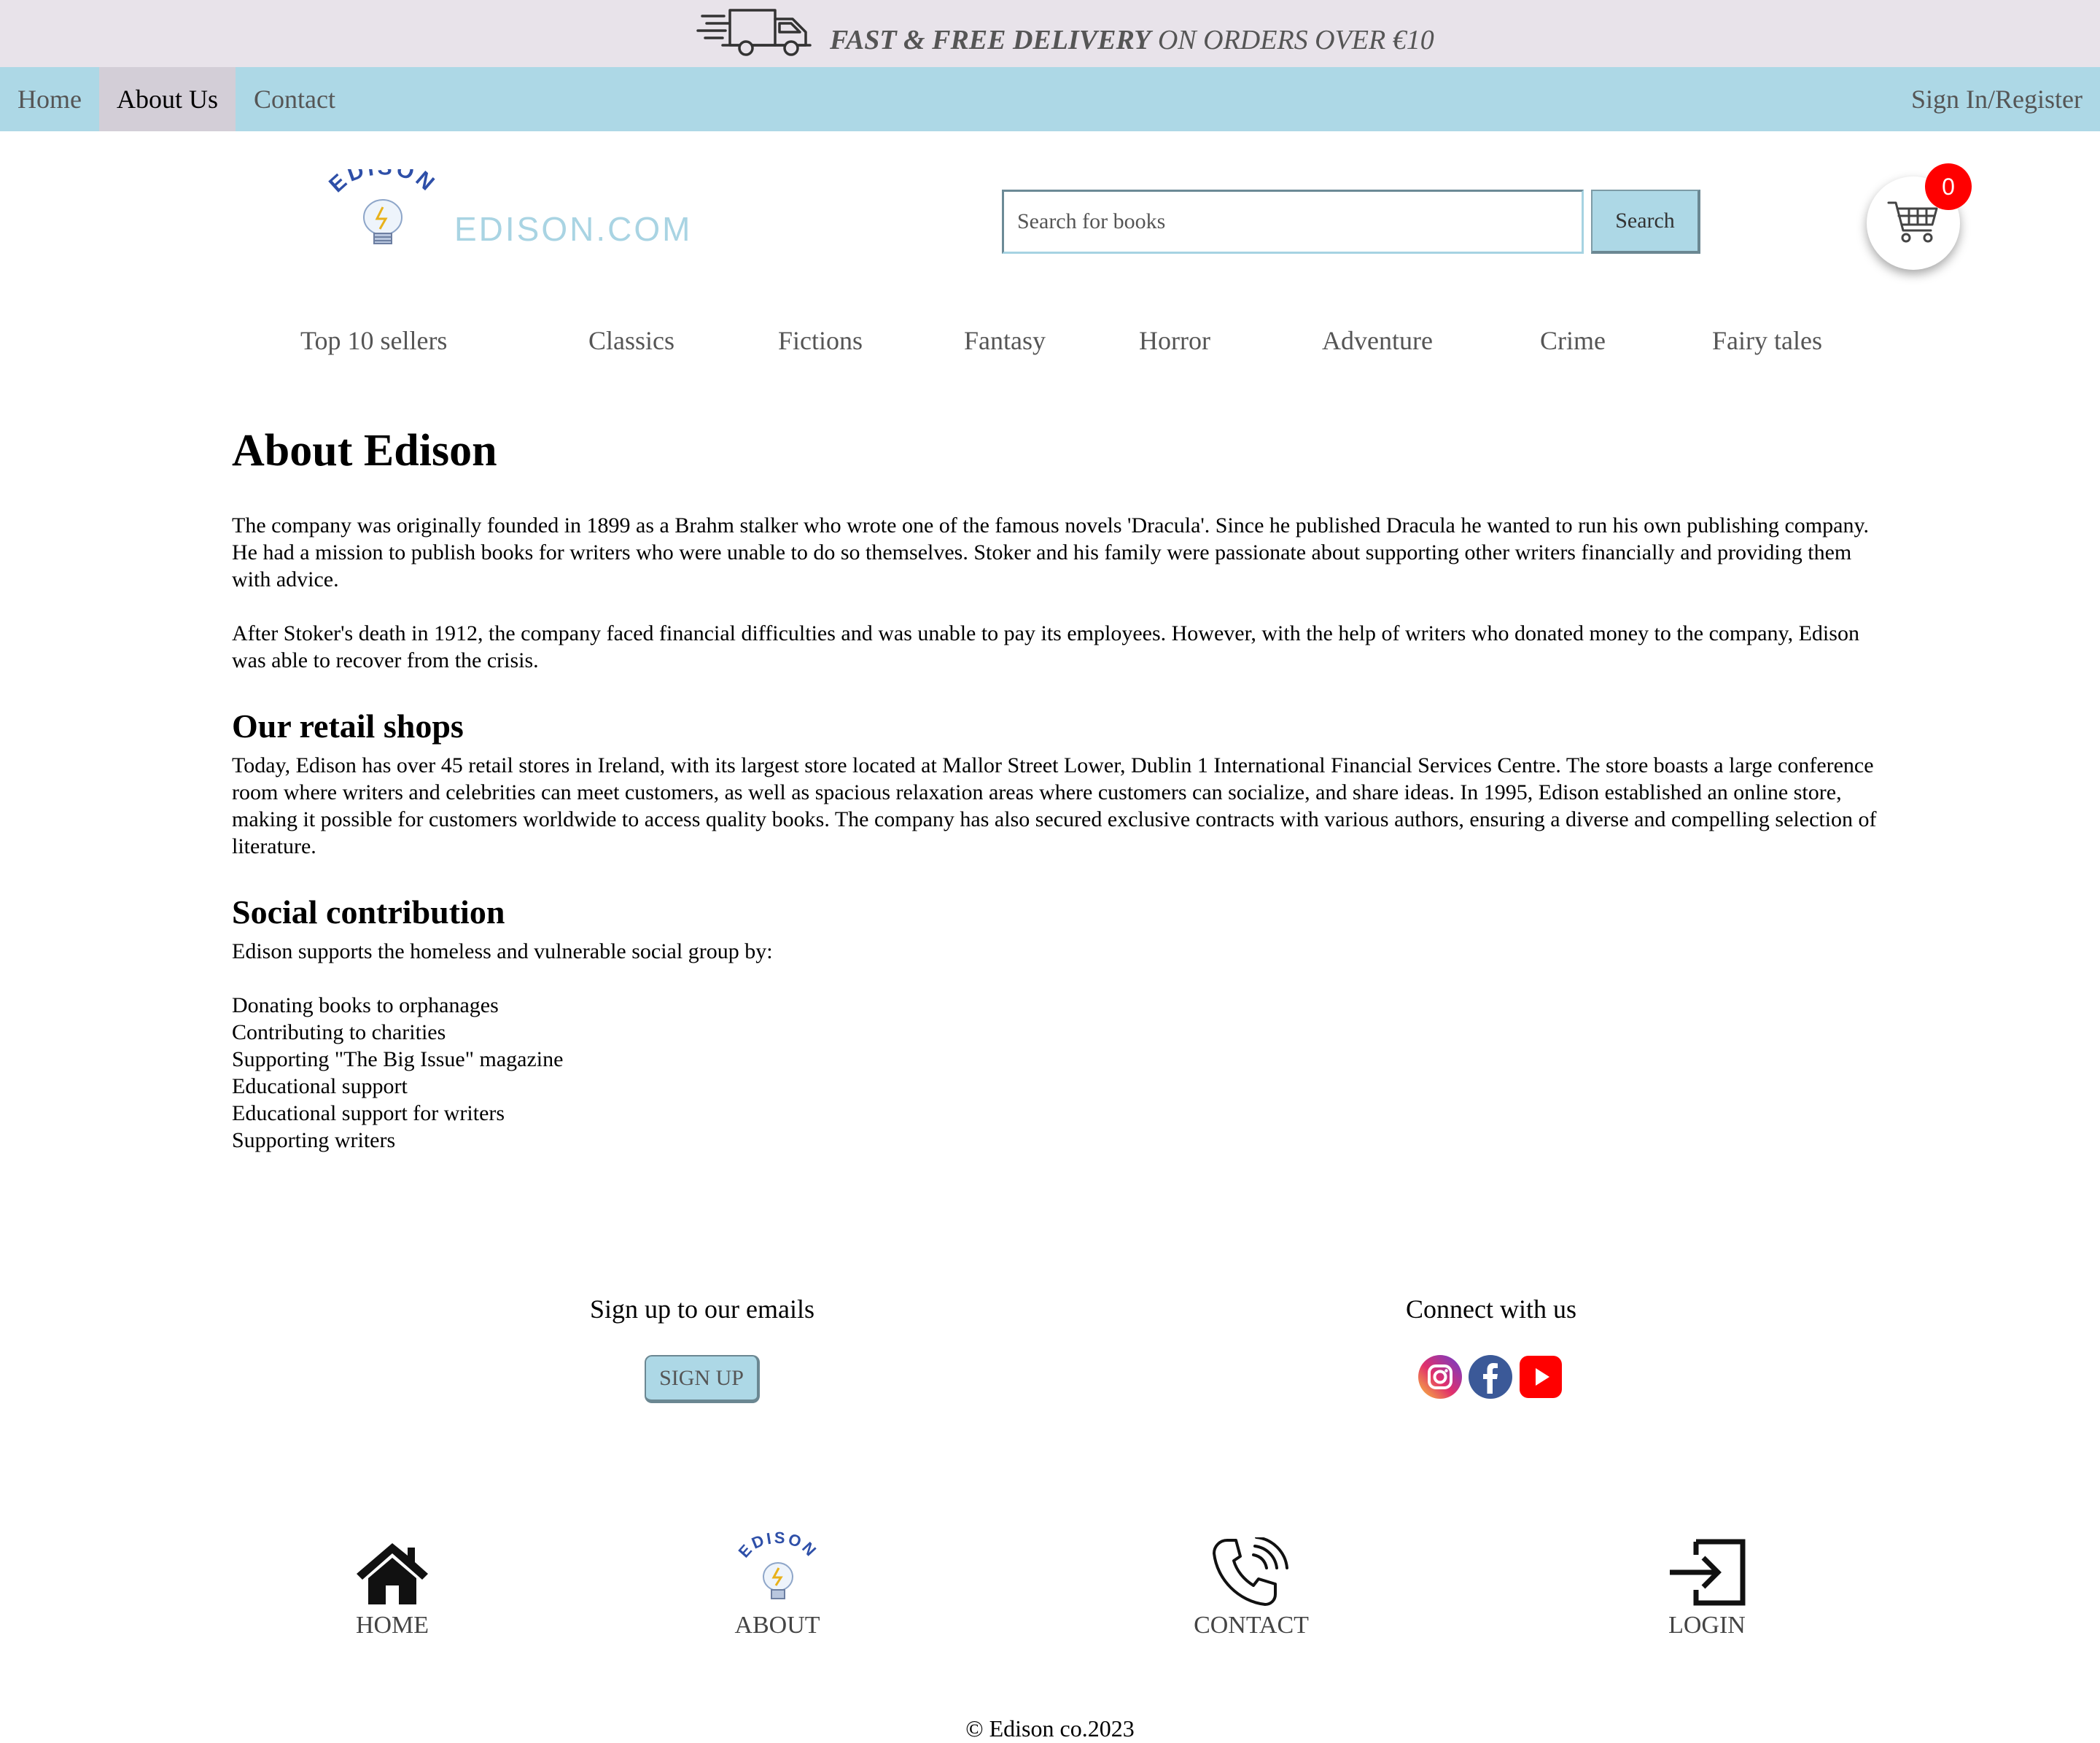  Describe the element at coordinates (820, 341) in the screenshot. I see `category-fictions: Fictions` at that location.